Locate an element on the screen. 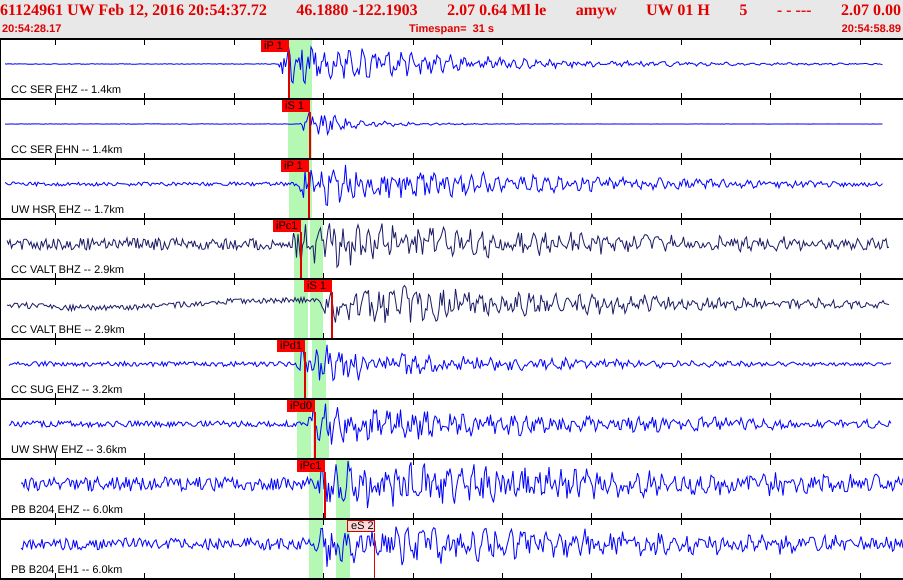 Image resolution: width=903 pixels, height=580 pixels. channel-label: UW SHW EHZ -- 3.6km is located at coordinates (68, 450).